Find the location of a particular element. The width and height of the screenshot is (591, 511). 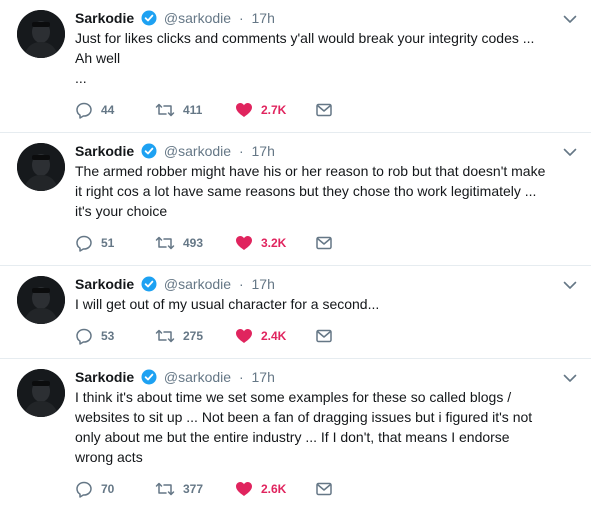

like-count: 2.4K is located at coordinates (274, 336).